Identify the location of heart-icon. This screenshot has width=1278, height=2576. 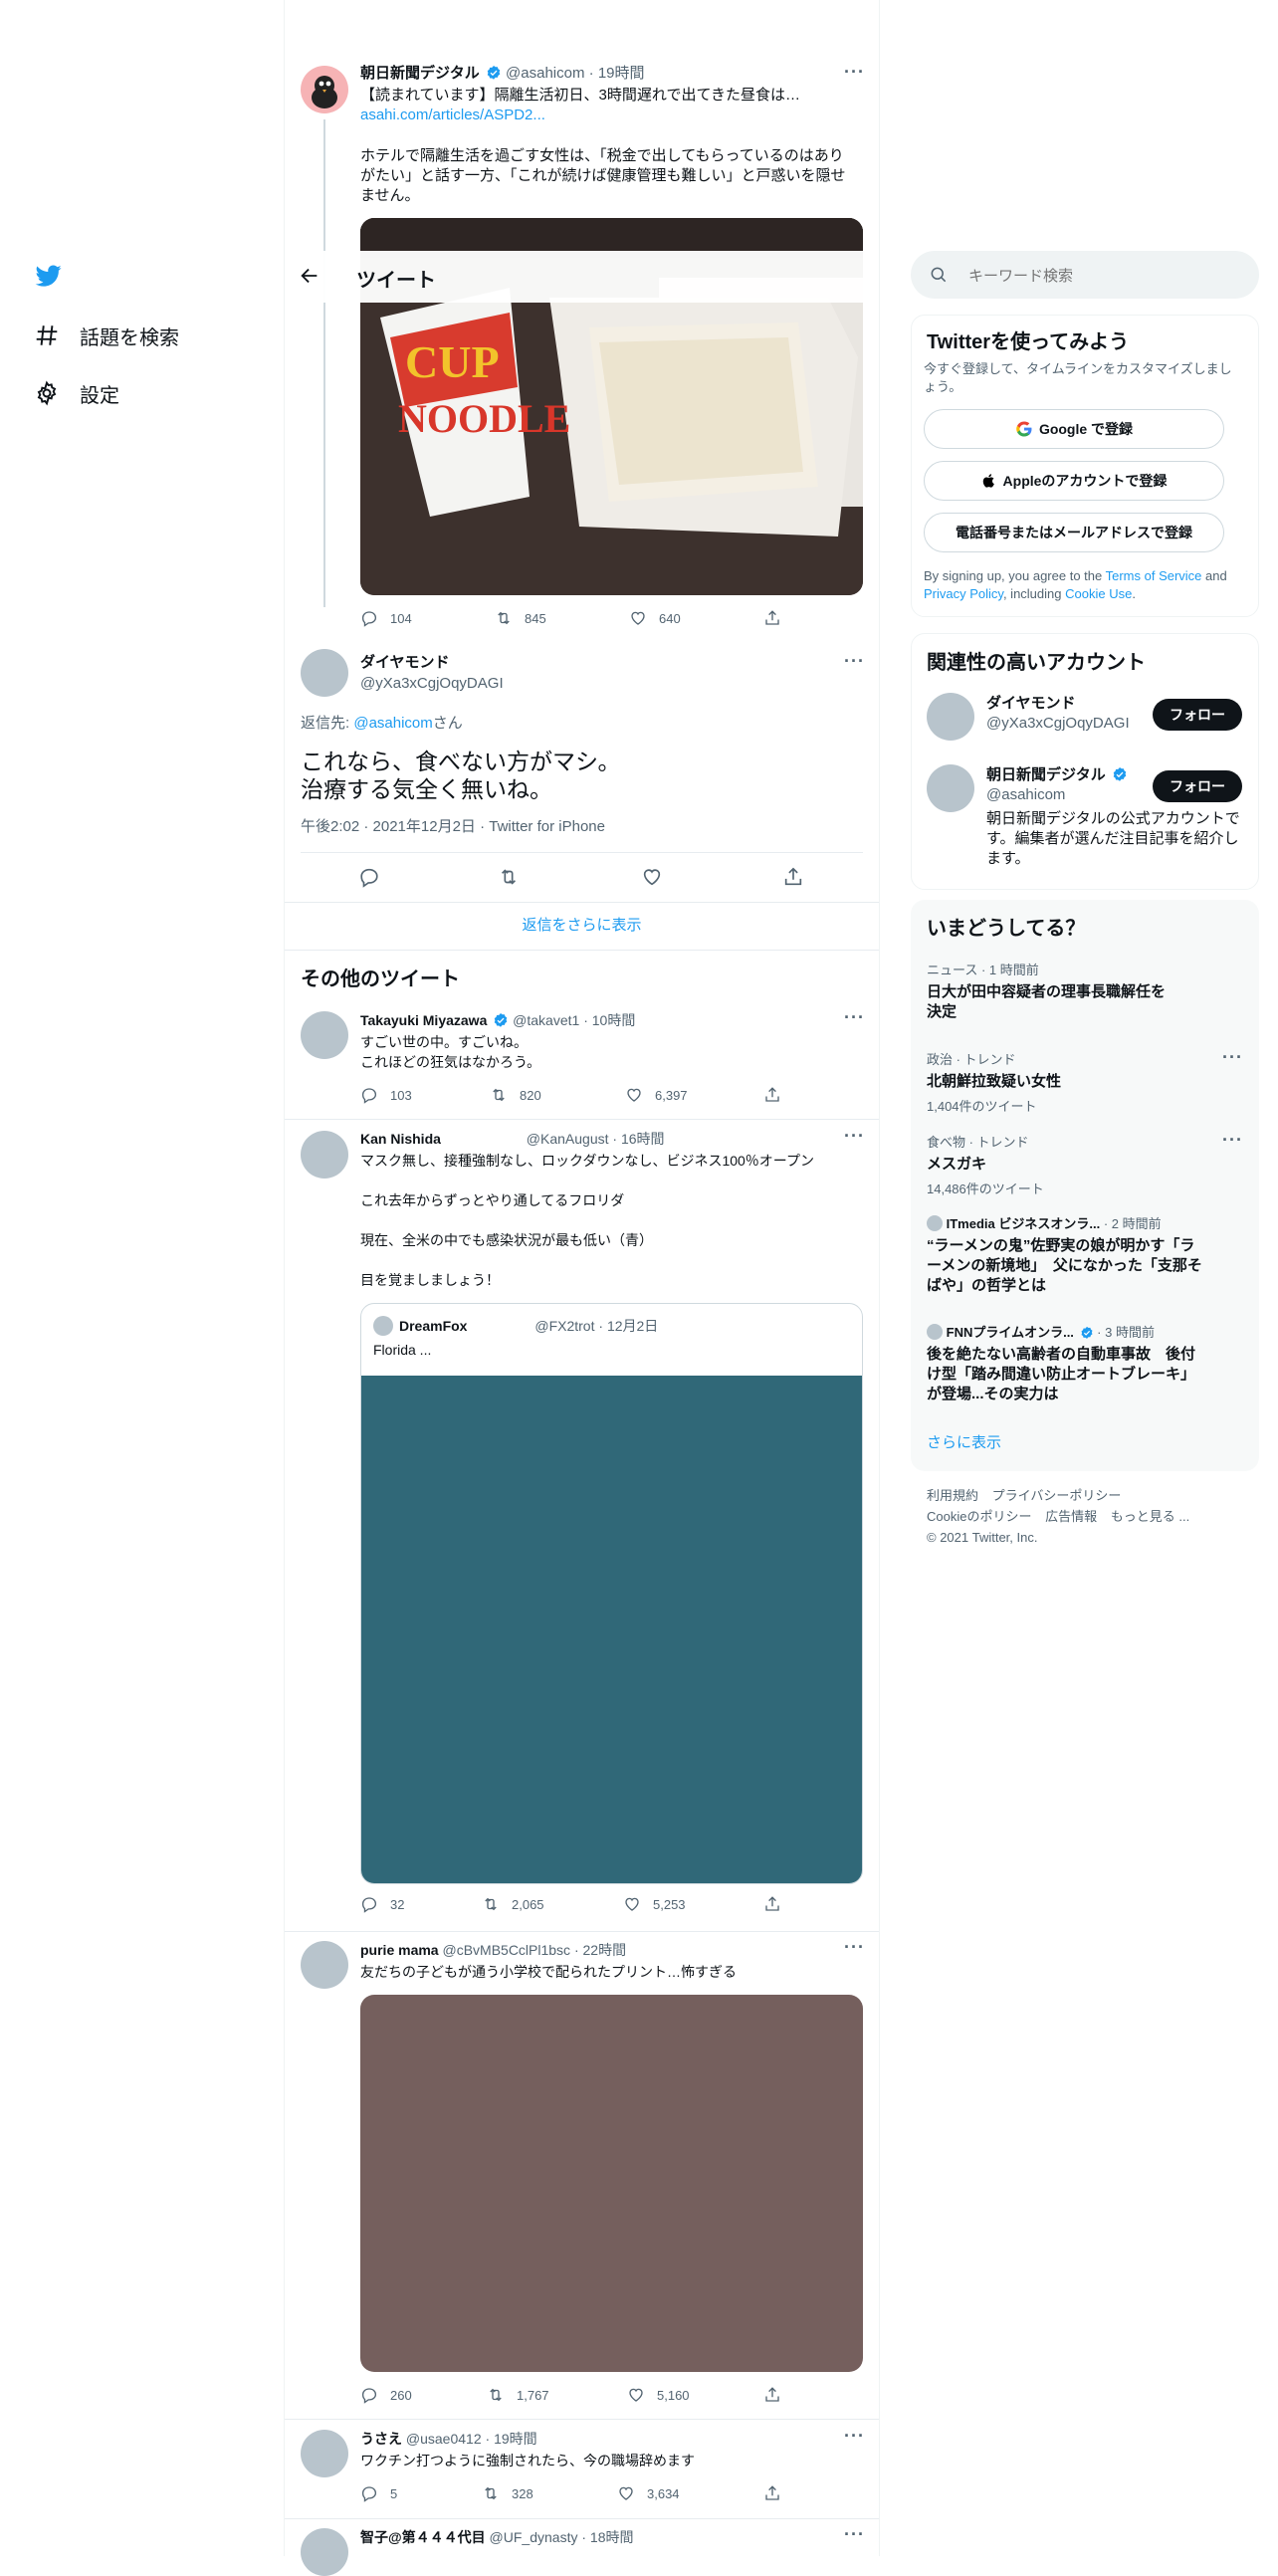
(634, 1095).